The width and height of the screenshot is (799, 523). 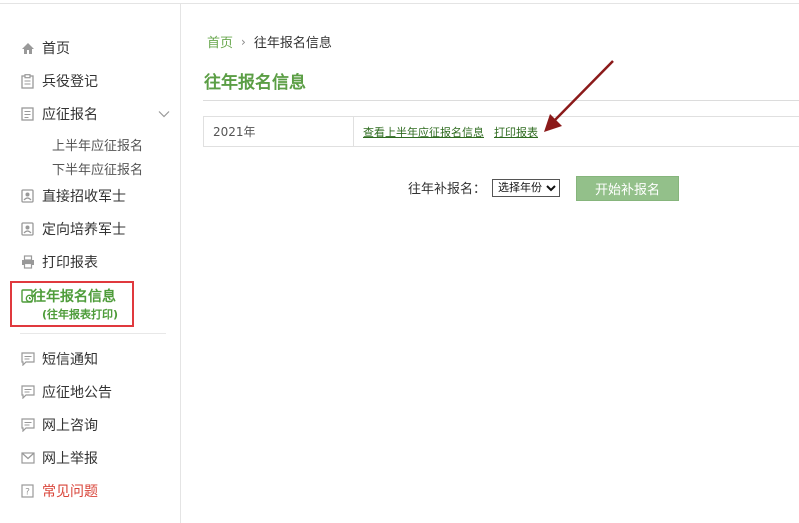 What do you see at coordinates (292, 43) in the screenshot?
I see `breadcrumb-current: 往年报名信息` at bounding box center [292, 43].